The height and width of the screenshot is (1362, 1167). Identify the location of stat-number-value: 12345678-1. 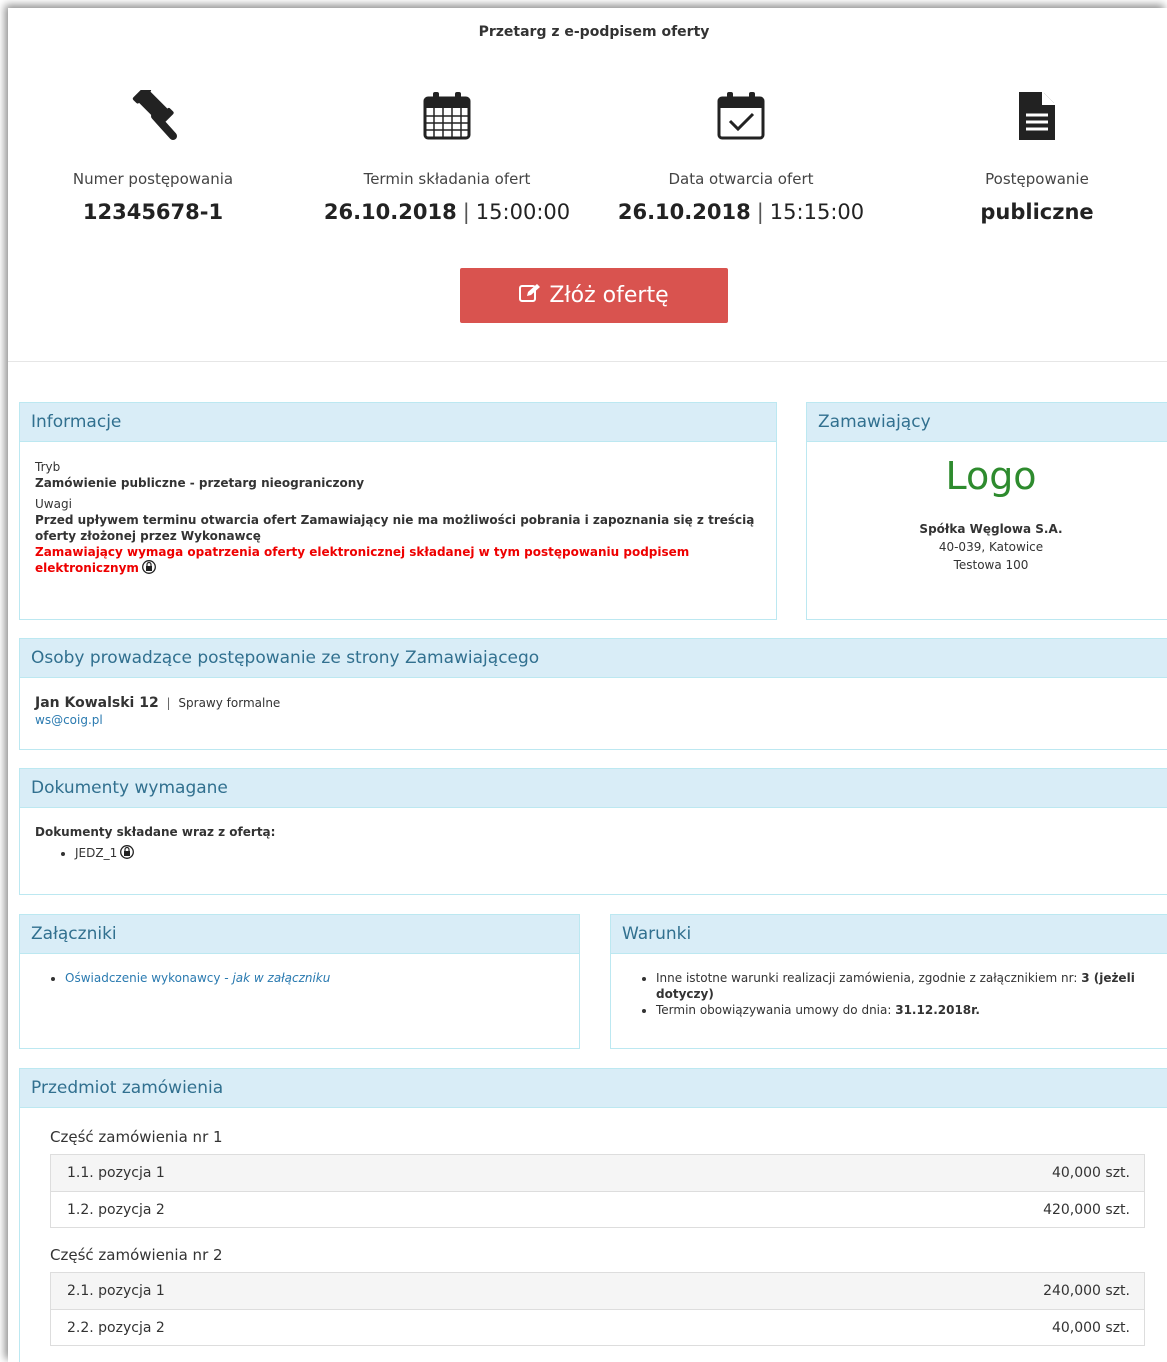
(153, 212).